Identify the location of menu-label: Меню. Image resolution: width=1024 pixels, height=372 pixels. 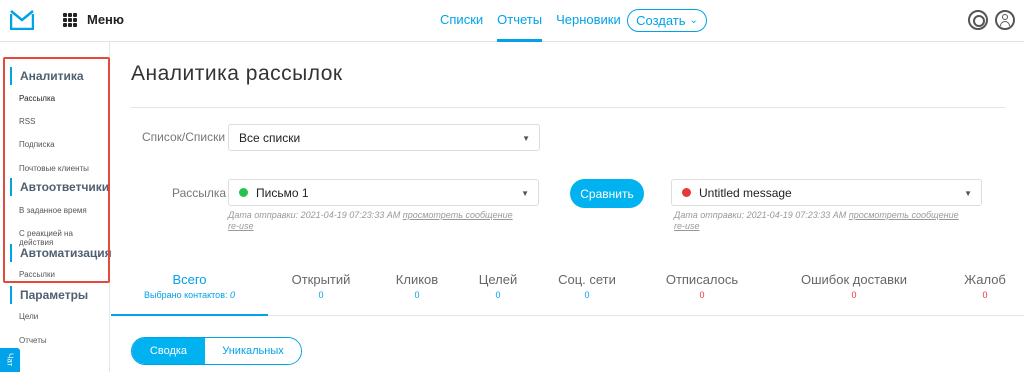
(106, 19).